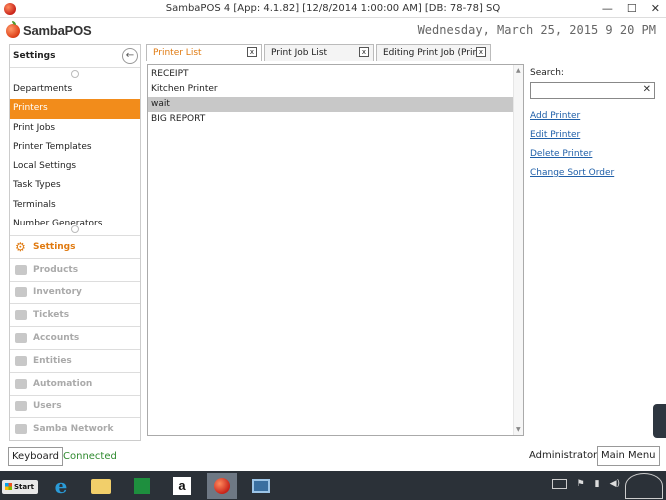 The width and height of the screenshot is (666, 500). I want to click on section-label: Settings, so click(54, 246).